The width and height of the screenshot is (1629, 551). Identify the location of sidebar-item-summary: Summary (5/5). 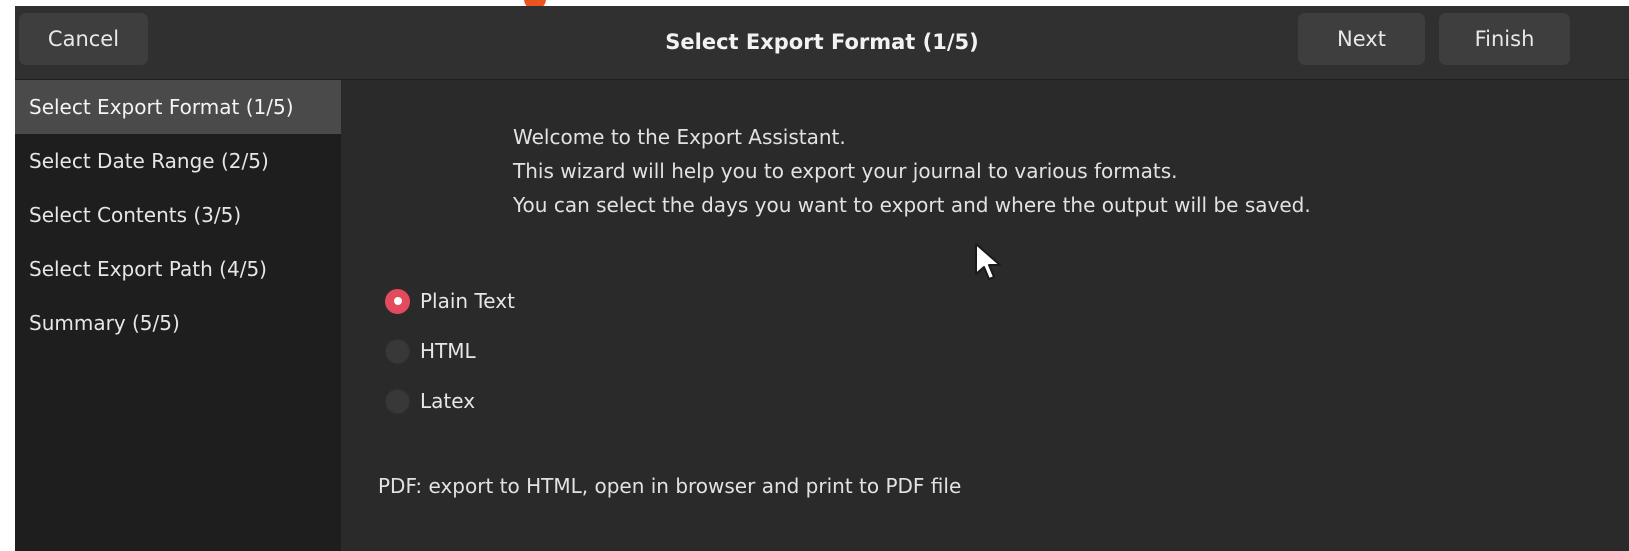
(178, 323).